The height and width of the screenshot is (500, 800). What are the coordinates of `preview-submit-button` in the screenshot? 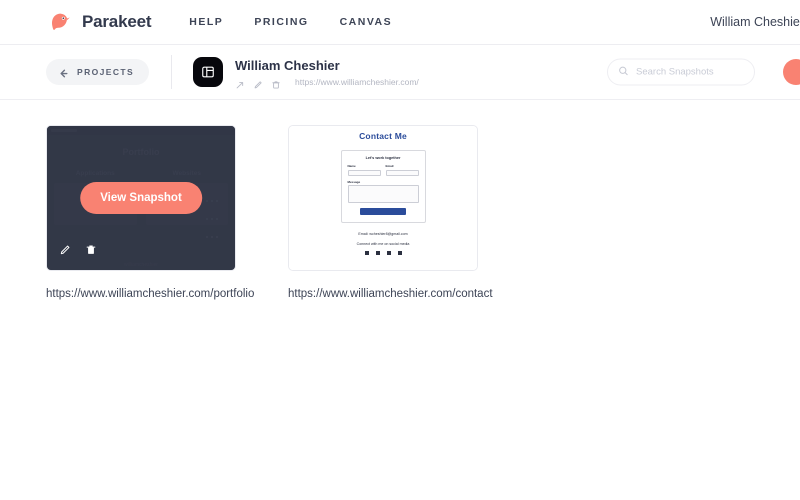 It's located at (383, 211).